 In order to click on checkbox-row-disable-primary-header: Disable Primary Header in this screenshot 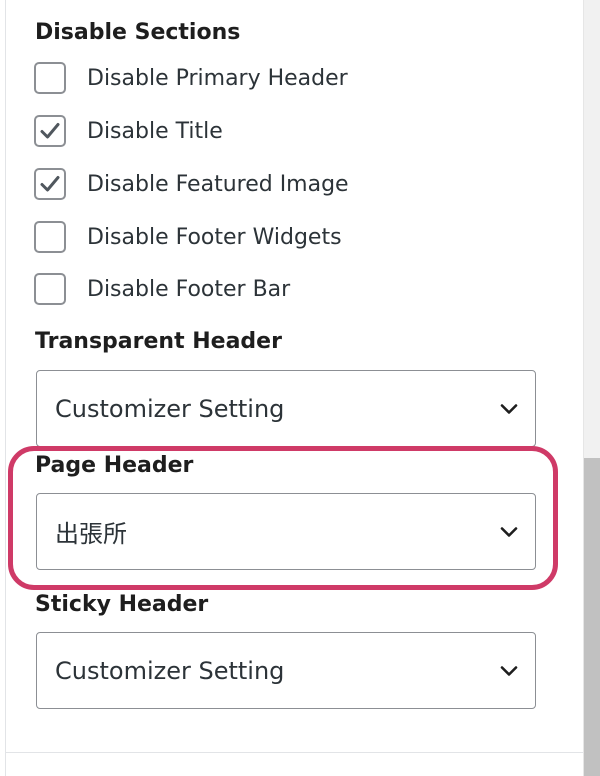, I will do `click(191, 78)`.